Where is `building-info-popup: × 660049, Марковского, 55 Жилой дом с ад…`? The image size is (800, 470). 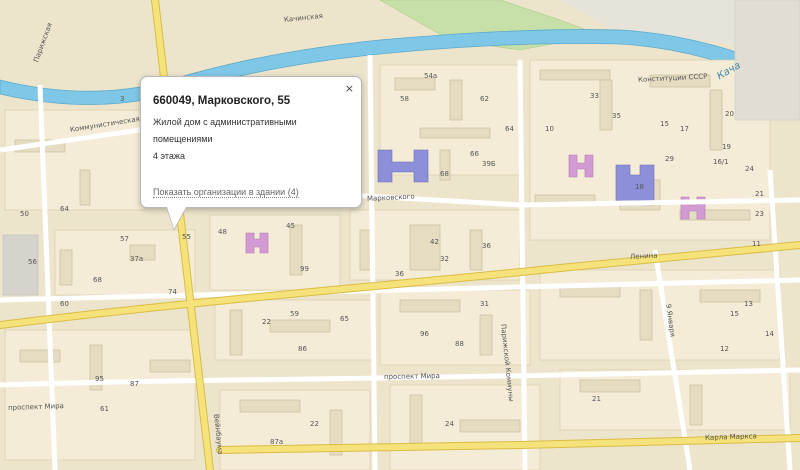 building-info-popup: × 660049, Марковского, 55 Жилой дом с ад… is located at coordinates (251, 153).